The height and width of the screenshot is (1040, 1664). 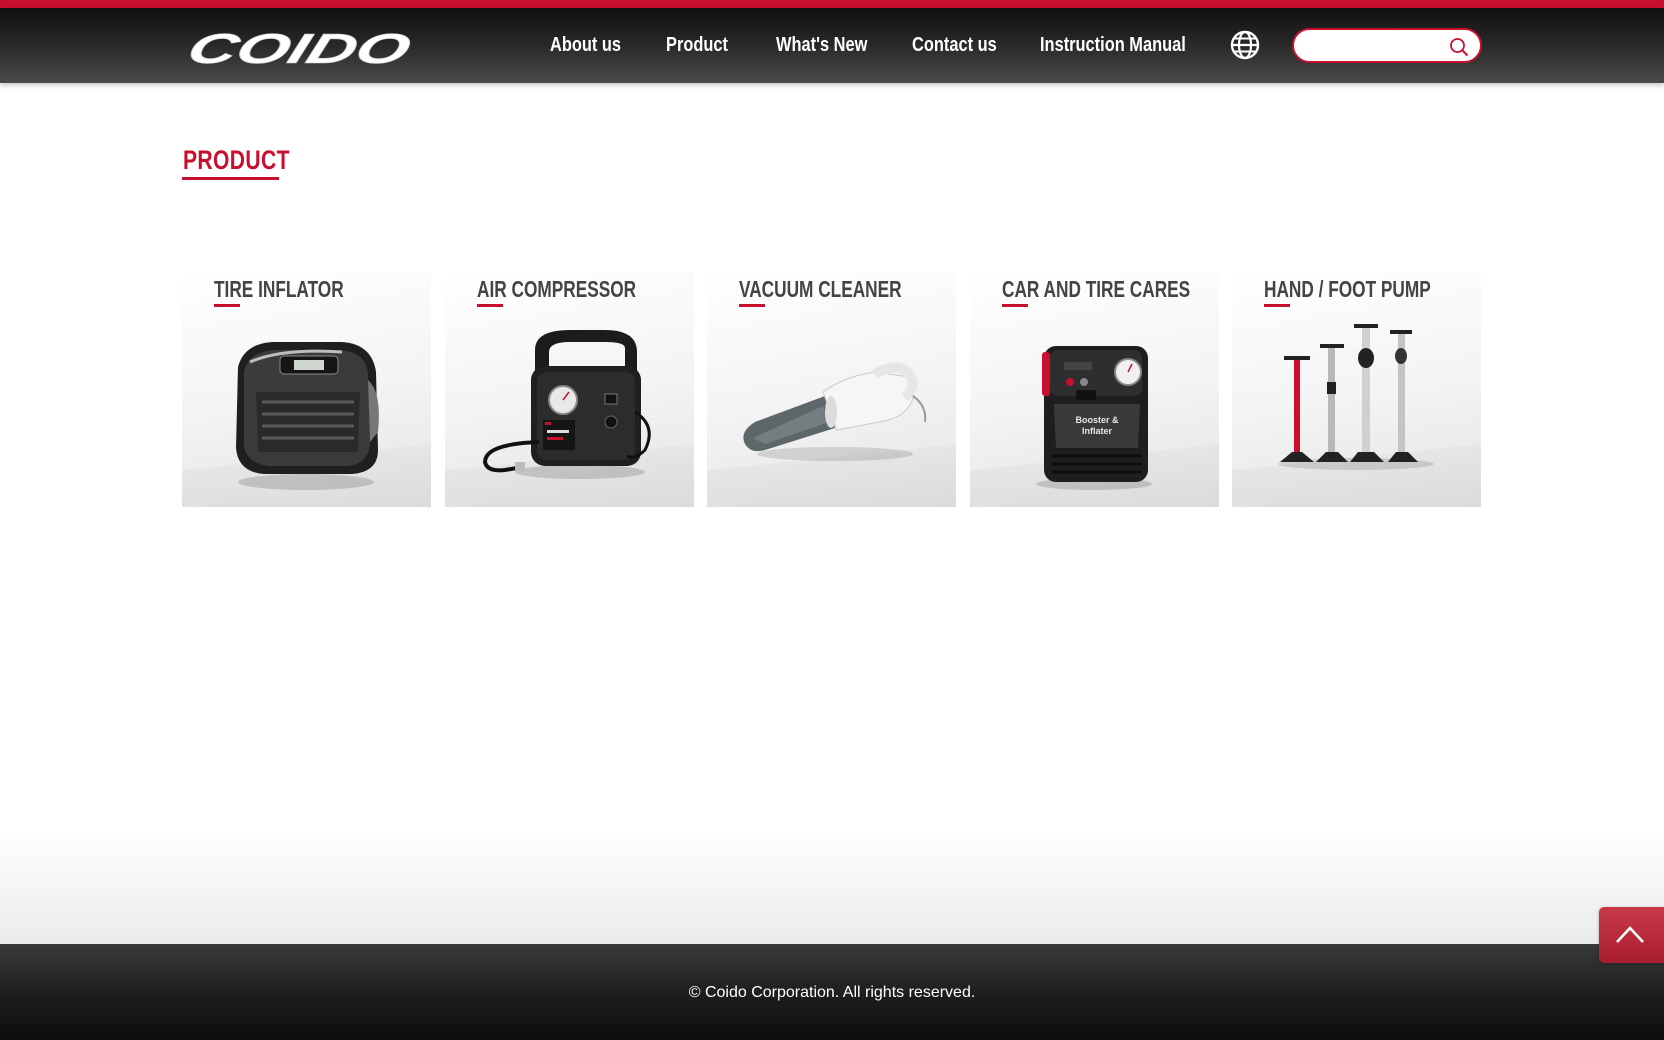 I want to click on footer-fade, so click(x=832, y=887).